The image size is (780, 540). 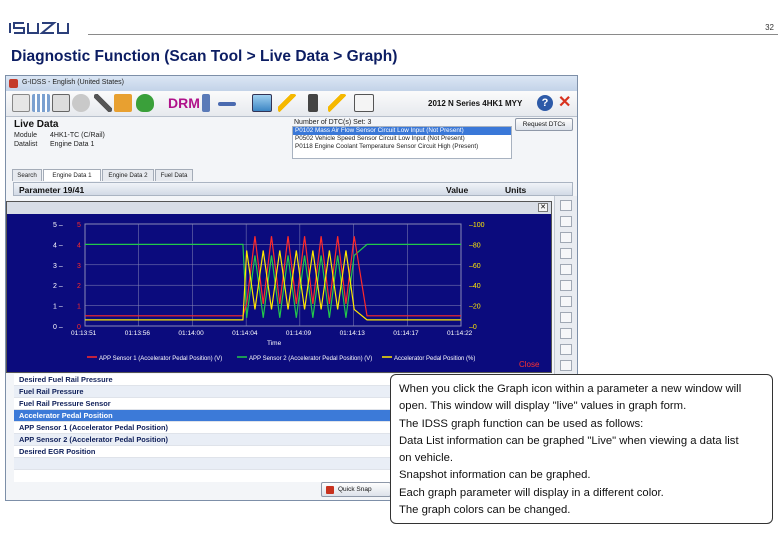 What do you see at coordinates (205, 392) in the screenshot?
I see `list-item: Fuel Rail Pressure` at bounding box center [205, 392].